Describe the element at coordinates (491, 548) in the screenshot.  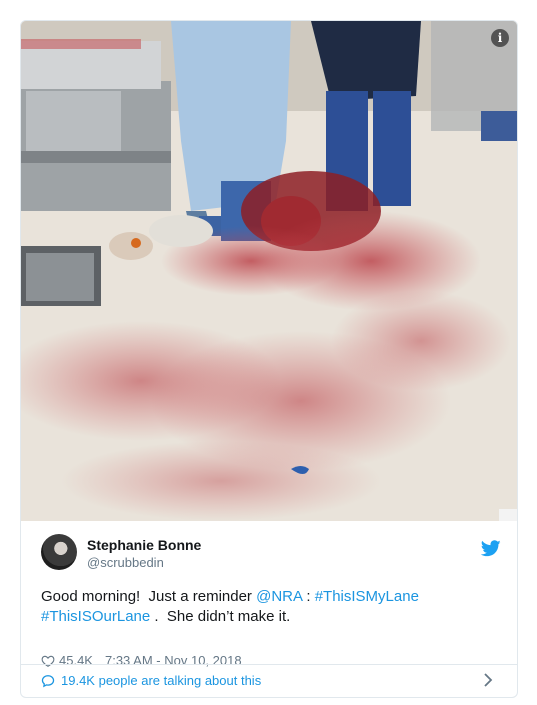
I see `twitter-bird-icon` at that location.